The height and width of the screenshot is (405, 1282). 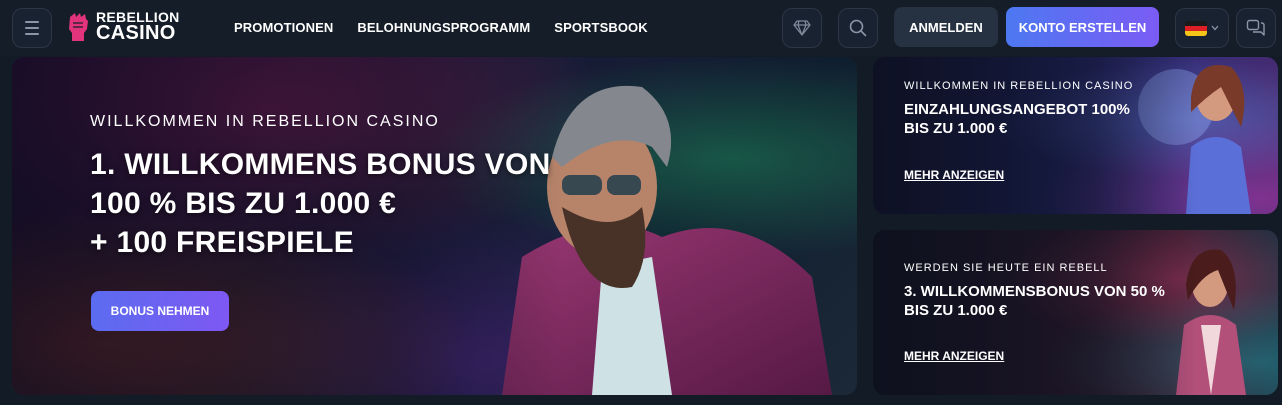 What do you see at coordinates (1006, 268) in the screenshot?
I see `card-eyebrow: WERDEN SIE HEUTE EIN REBELL` at bounding box center [1006, 268].